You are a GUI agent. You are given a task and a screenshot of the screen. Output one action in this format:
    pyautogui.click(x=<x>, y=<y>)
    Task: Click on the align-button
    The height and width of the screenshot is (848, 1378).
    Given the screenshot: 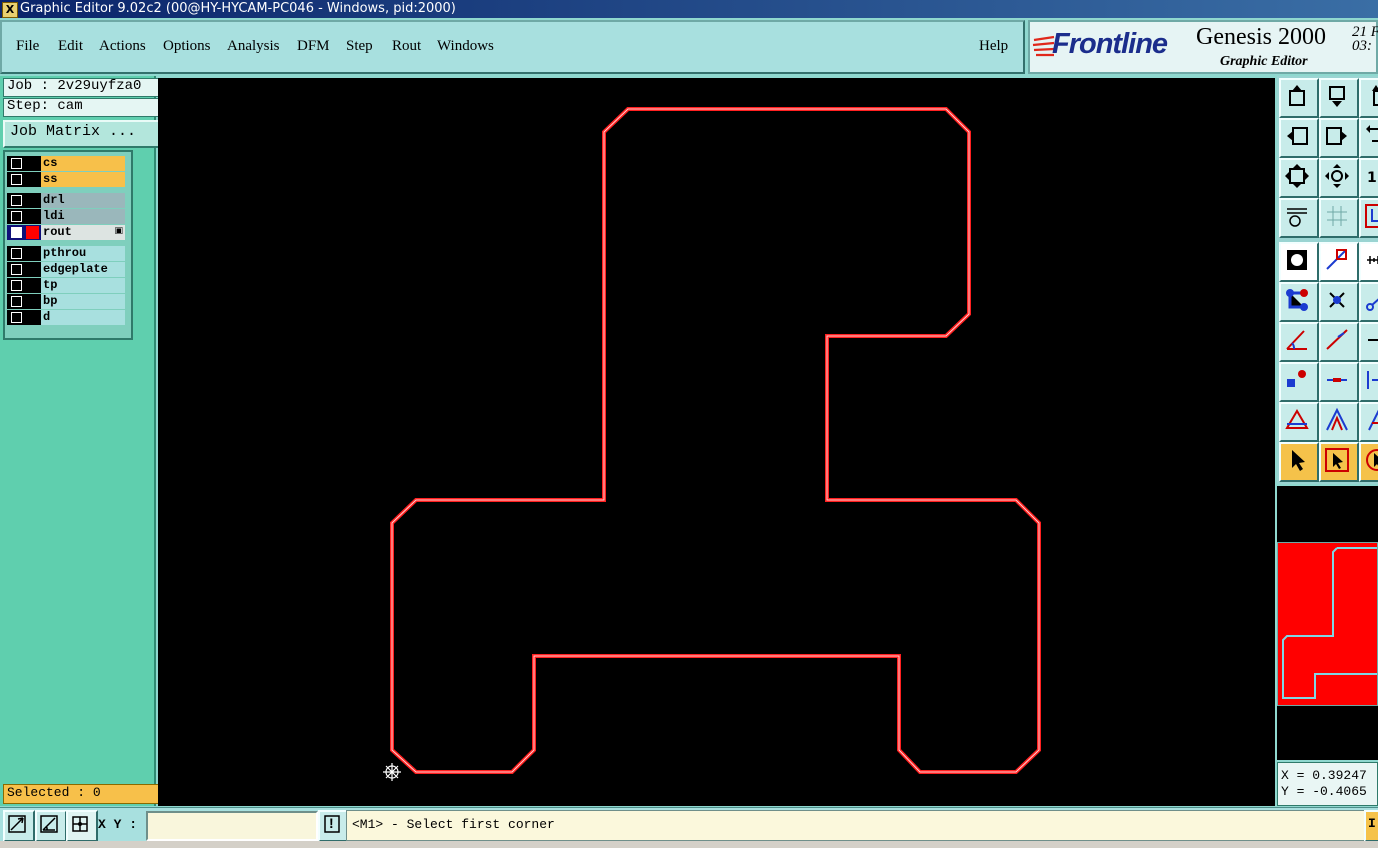 What is the action you would take?
    pyautogui.click(x=1368, y=382)
    